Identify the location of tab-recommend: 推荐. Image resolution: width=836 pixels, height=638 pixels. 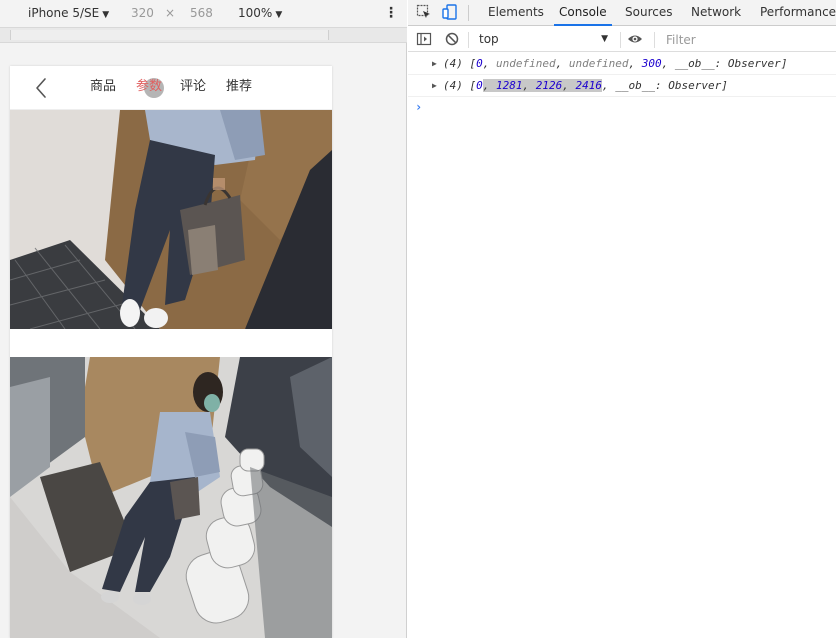
(239, 87).